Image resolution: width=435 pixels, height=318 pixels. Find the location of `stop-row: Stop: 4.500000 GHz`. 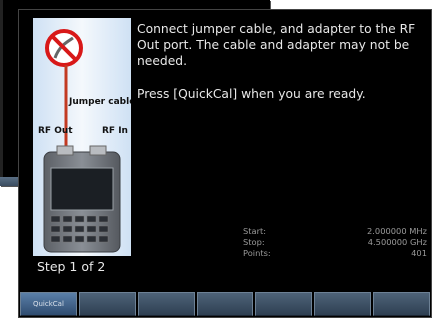

stop-row: Stop: 4.500000 GHz is located at coordinates (335, 242).